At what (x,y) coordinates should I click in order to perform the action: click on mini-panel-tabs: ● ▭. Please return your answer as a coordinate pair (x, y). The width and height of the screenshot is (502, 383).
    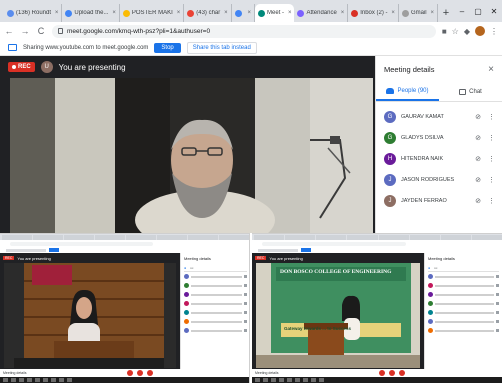
    Looking at the image, I should click on (215, 268).